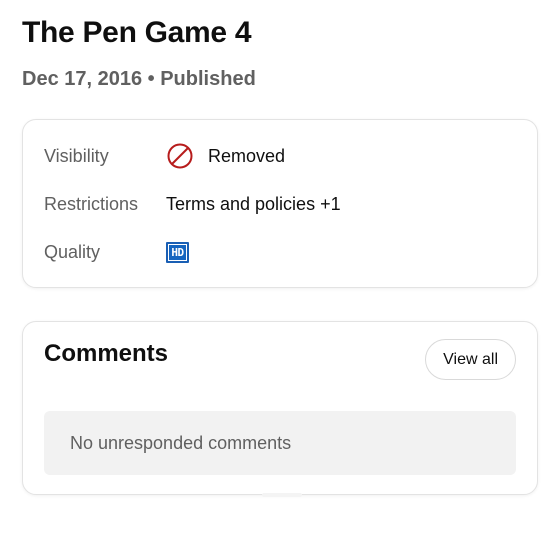 This screenshot has height=560, width=560. Describe the element at coordinates (72, 251) in the screenshot. I see `quality-label: Quality` at that location.